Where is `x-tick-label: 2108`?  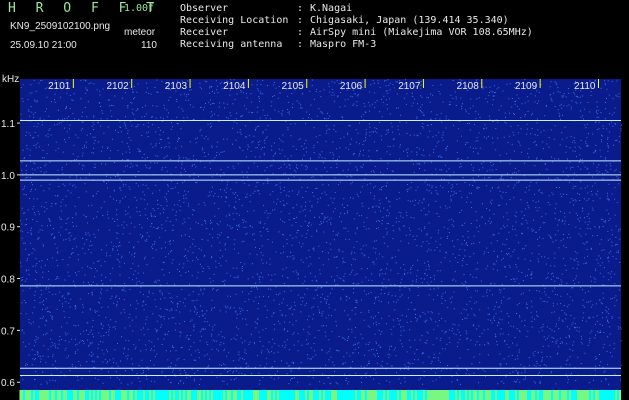 x-tick-label: 2108 is located at coordinates (468, 86).